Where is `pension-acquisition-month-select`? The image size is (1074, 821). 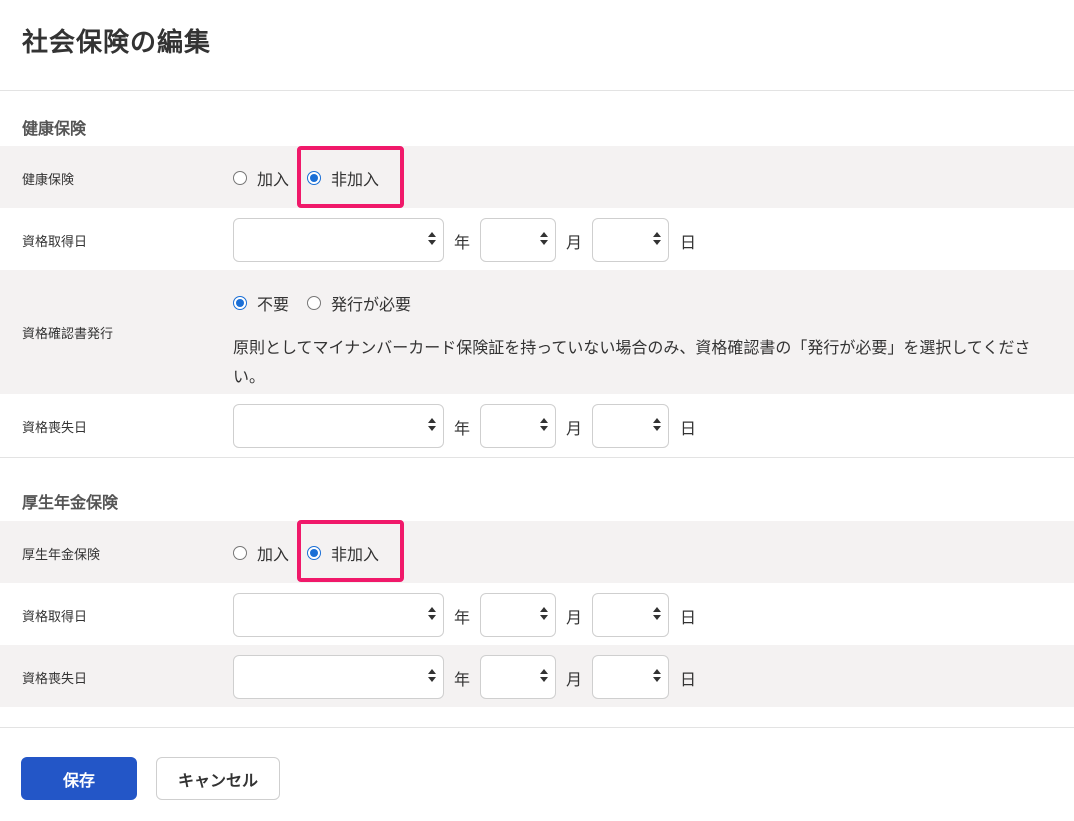
pension-acquisition-month-select is located at coordinates (518, 615).